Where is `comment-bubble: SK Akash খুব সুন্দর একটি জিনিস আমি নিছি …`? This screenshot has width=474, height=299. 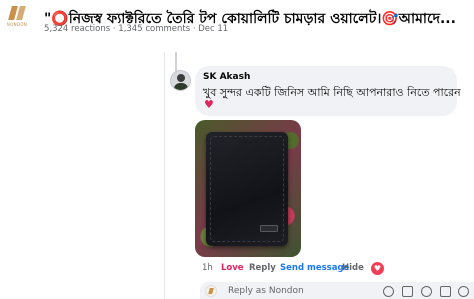 comment-bubble: SK Akash খুব সুন্দর একটি জিনিস আমি নিছি … is located at coordinates (328, 91).